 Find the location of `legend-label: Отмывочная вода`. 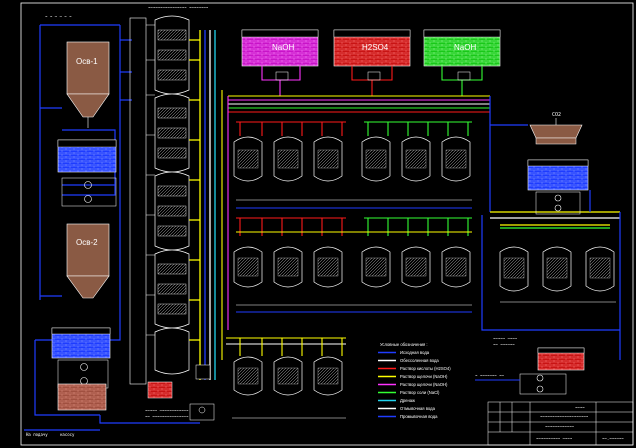

legend-label: Отмывочная вода is located at coordinates (418, 408).